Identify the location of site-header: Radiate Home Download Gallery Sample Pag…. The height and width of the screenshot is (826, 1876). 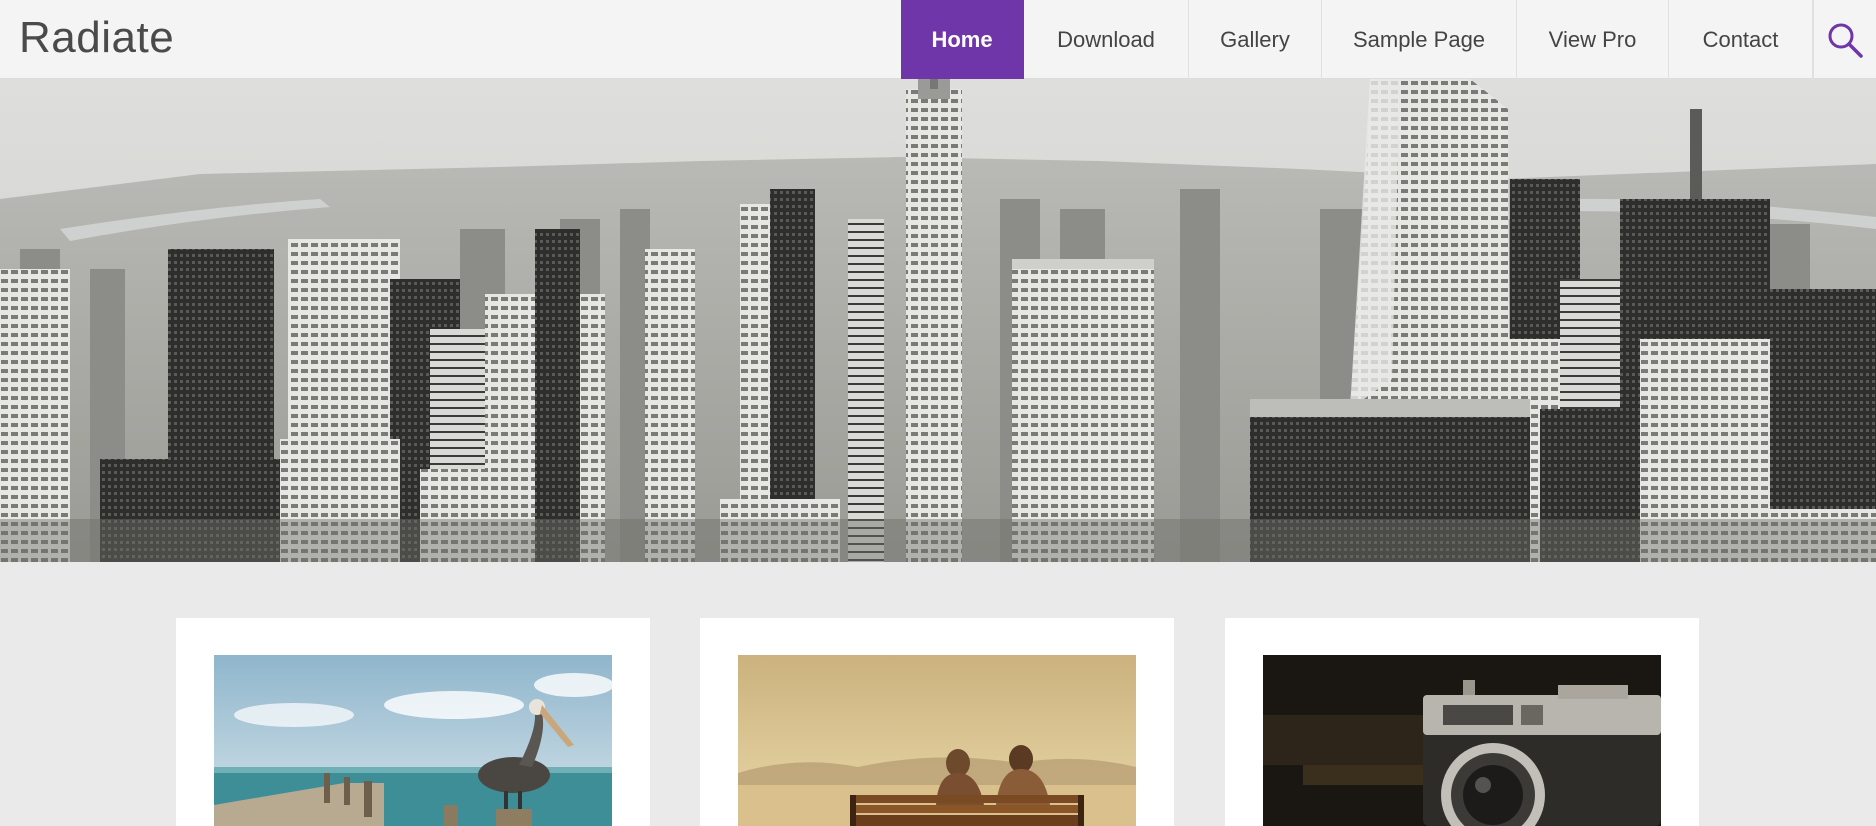
(938, 39).